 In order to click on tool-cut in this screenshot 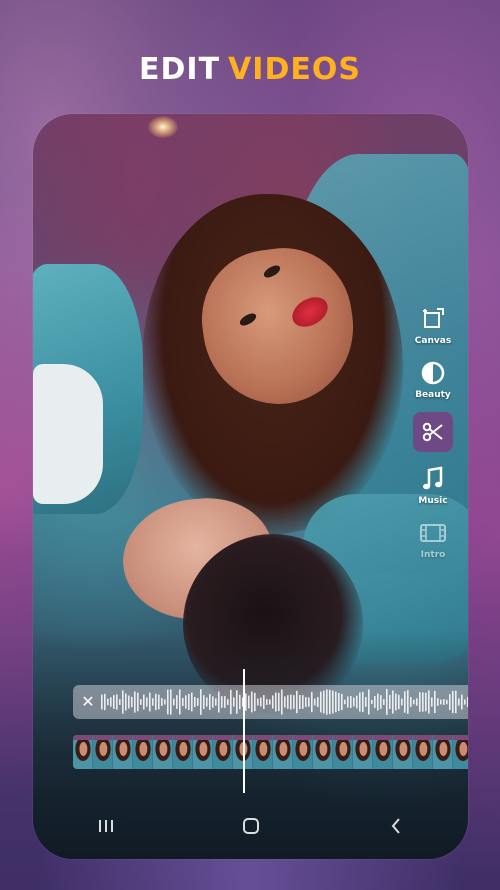, I will do `click(433, 432)`.